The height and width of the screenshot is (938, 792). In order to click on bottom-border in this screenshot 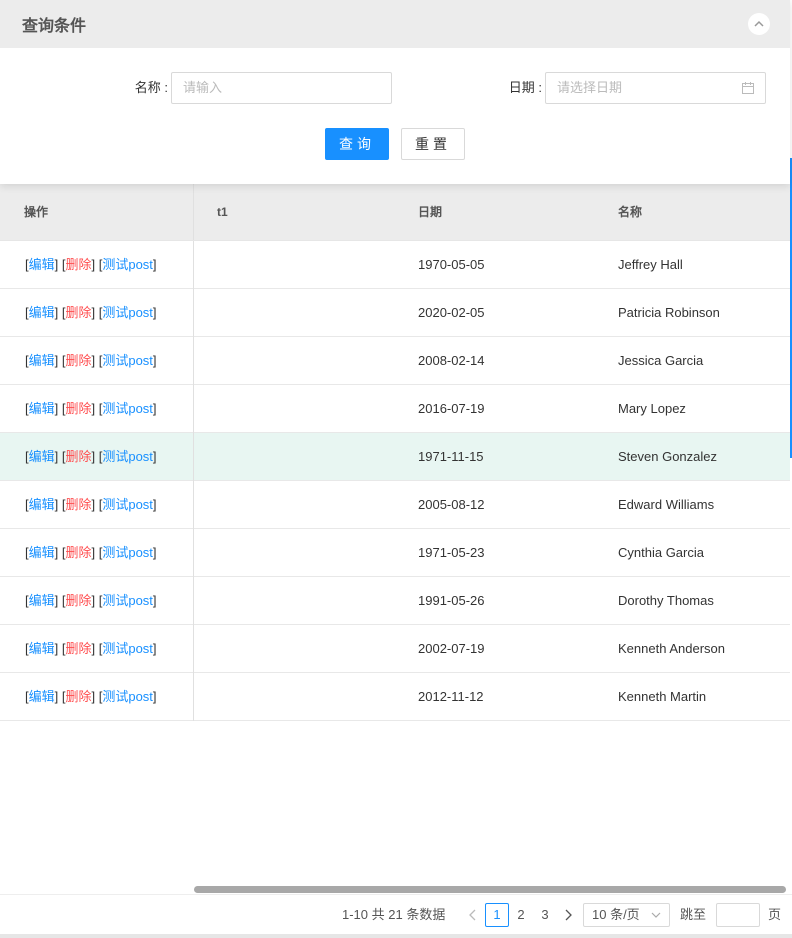, I will do `click(396, 936)`.